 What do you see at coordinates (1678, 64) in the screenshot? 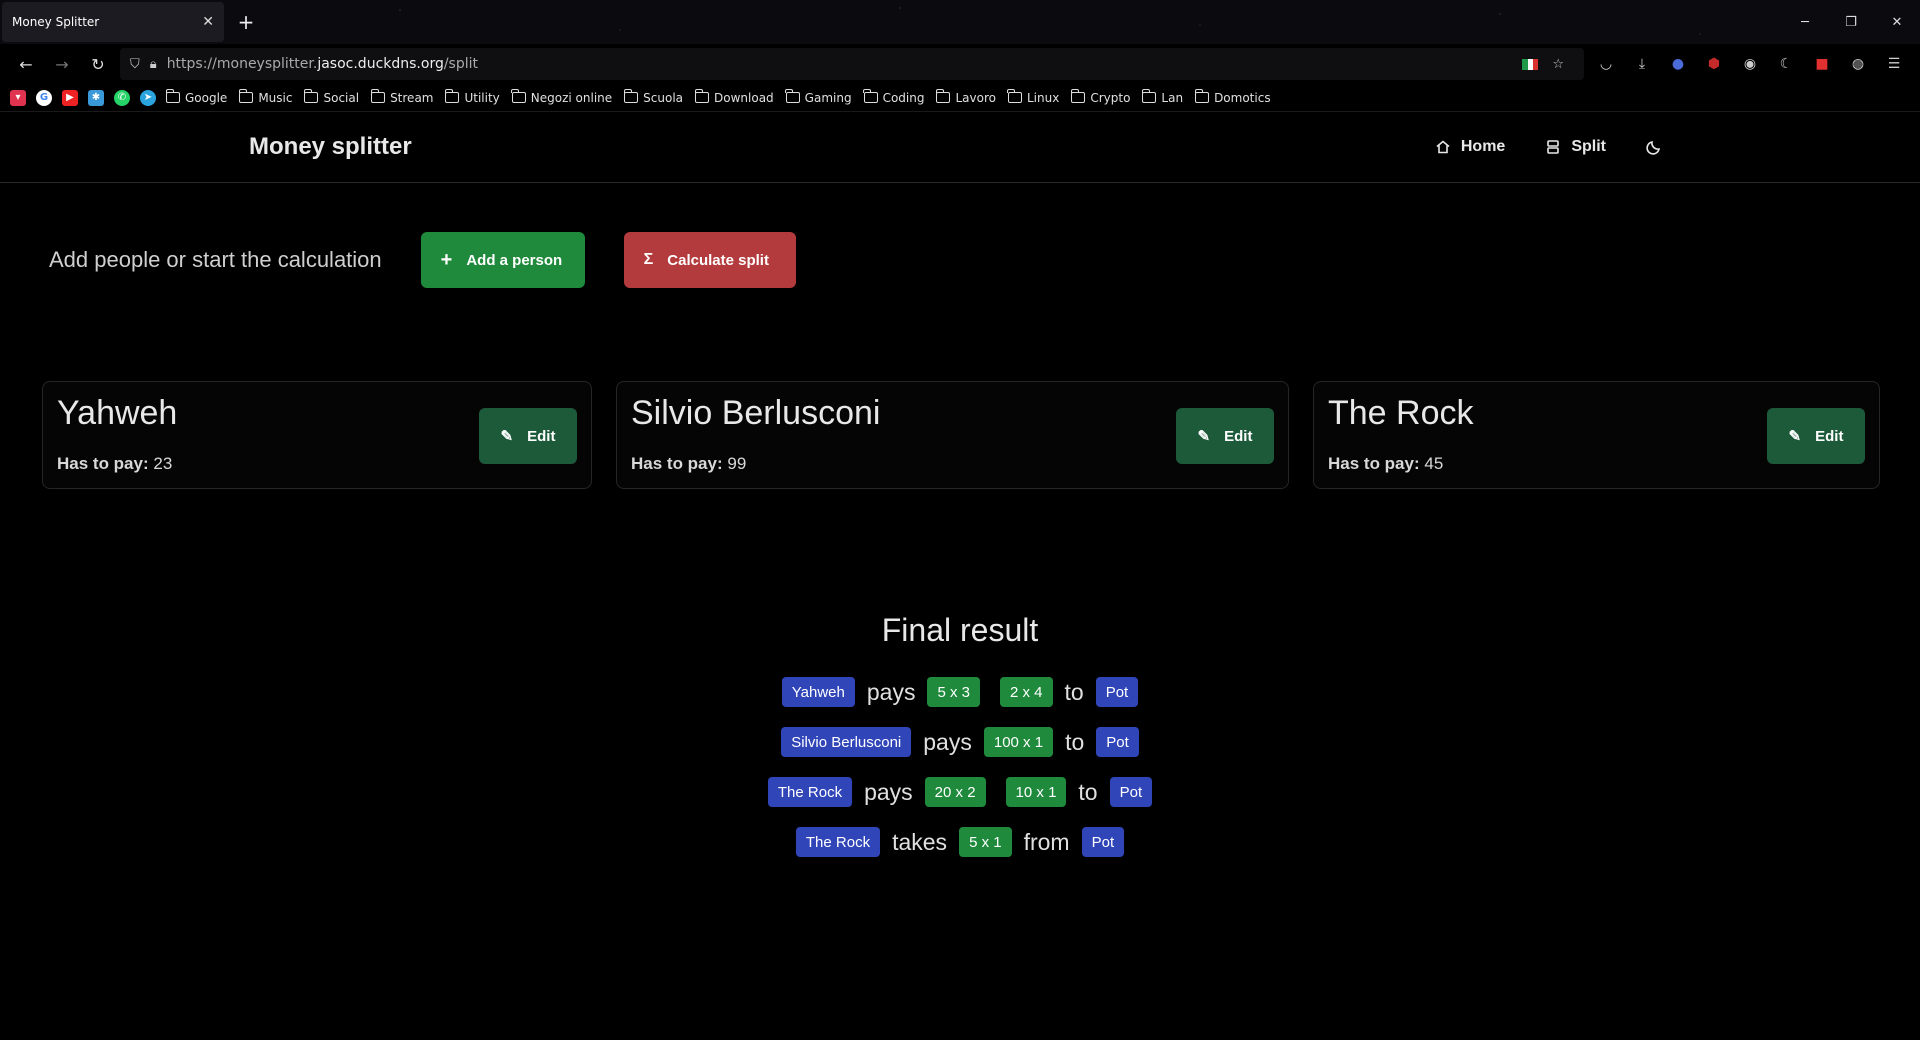
I see `extension-icon: ●` at bounding box center [1678, 64].